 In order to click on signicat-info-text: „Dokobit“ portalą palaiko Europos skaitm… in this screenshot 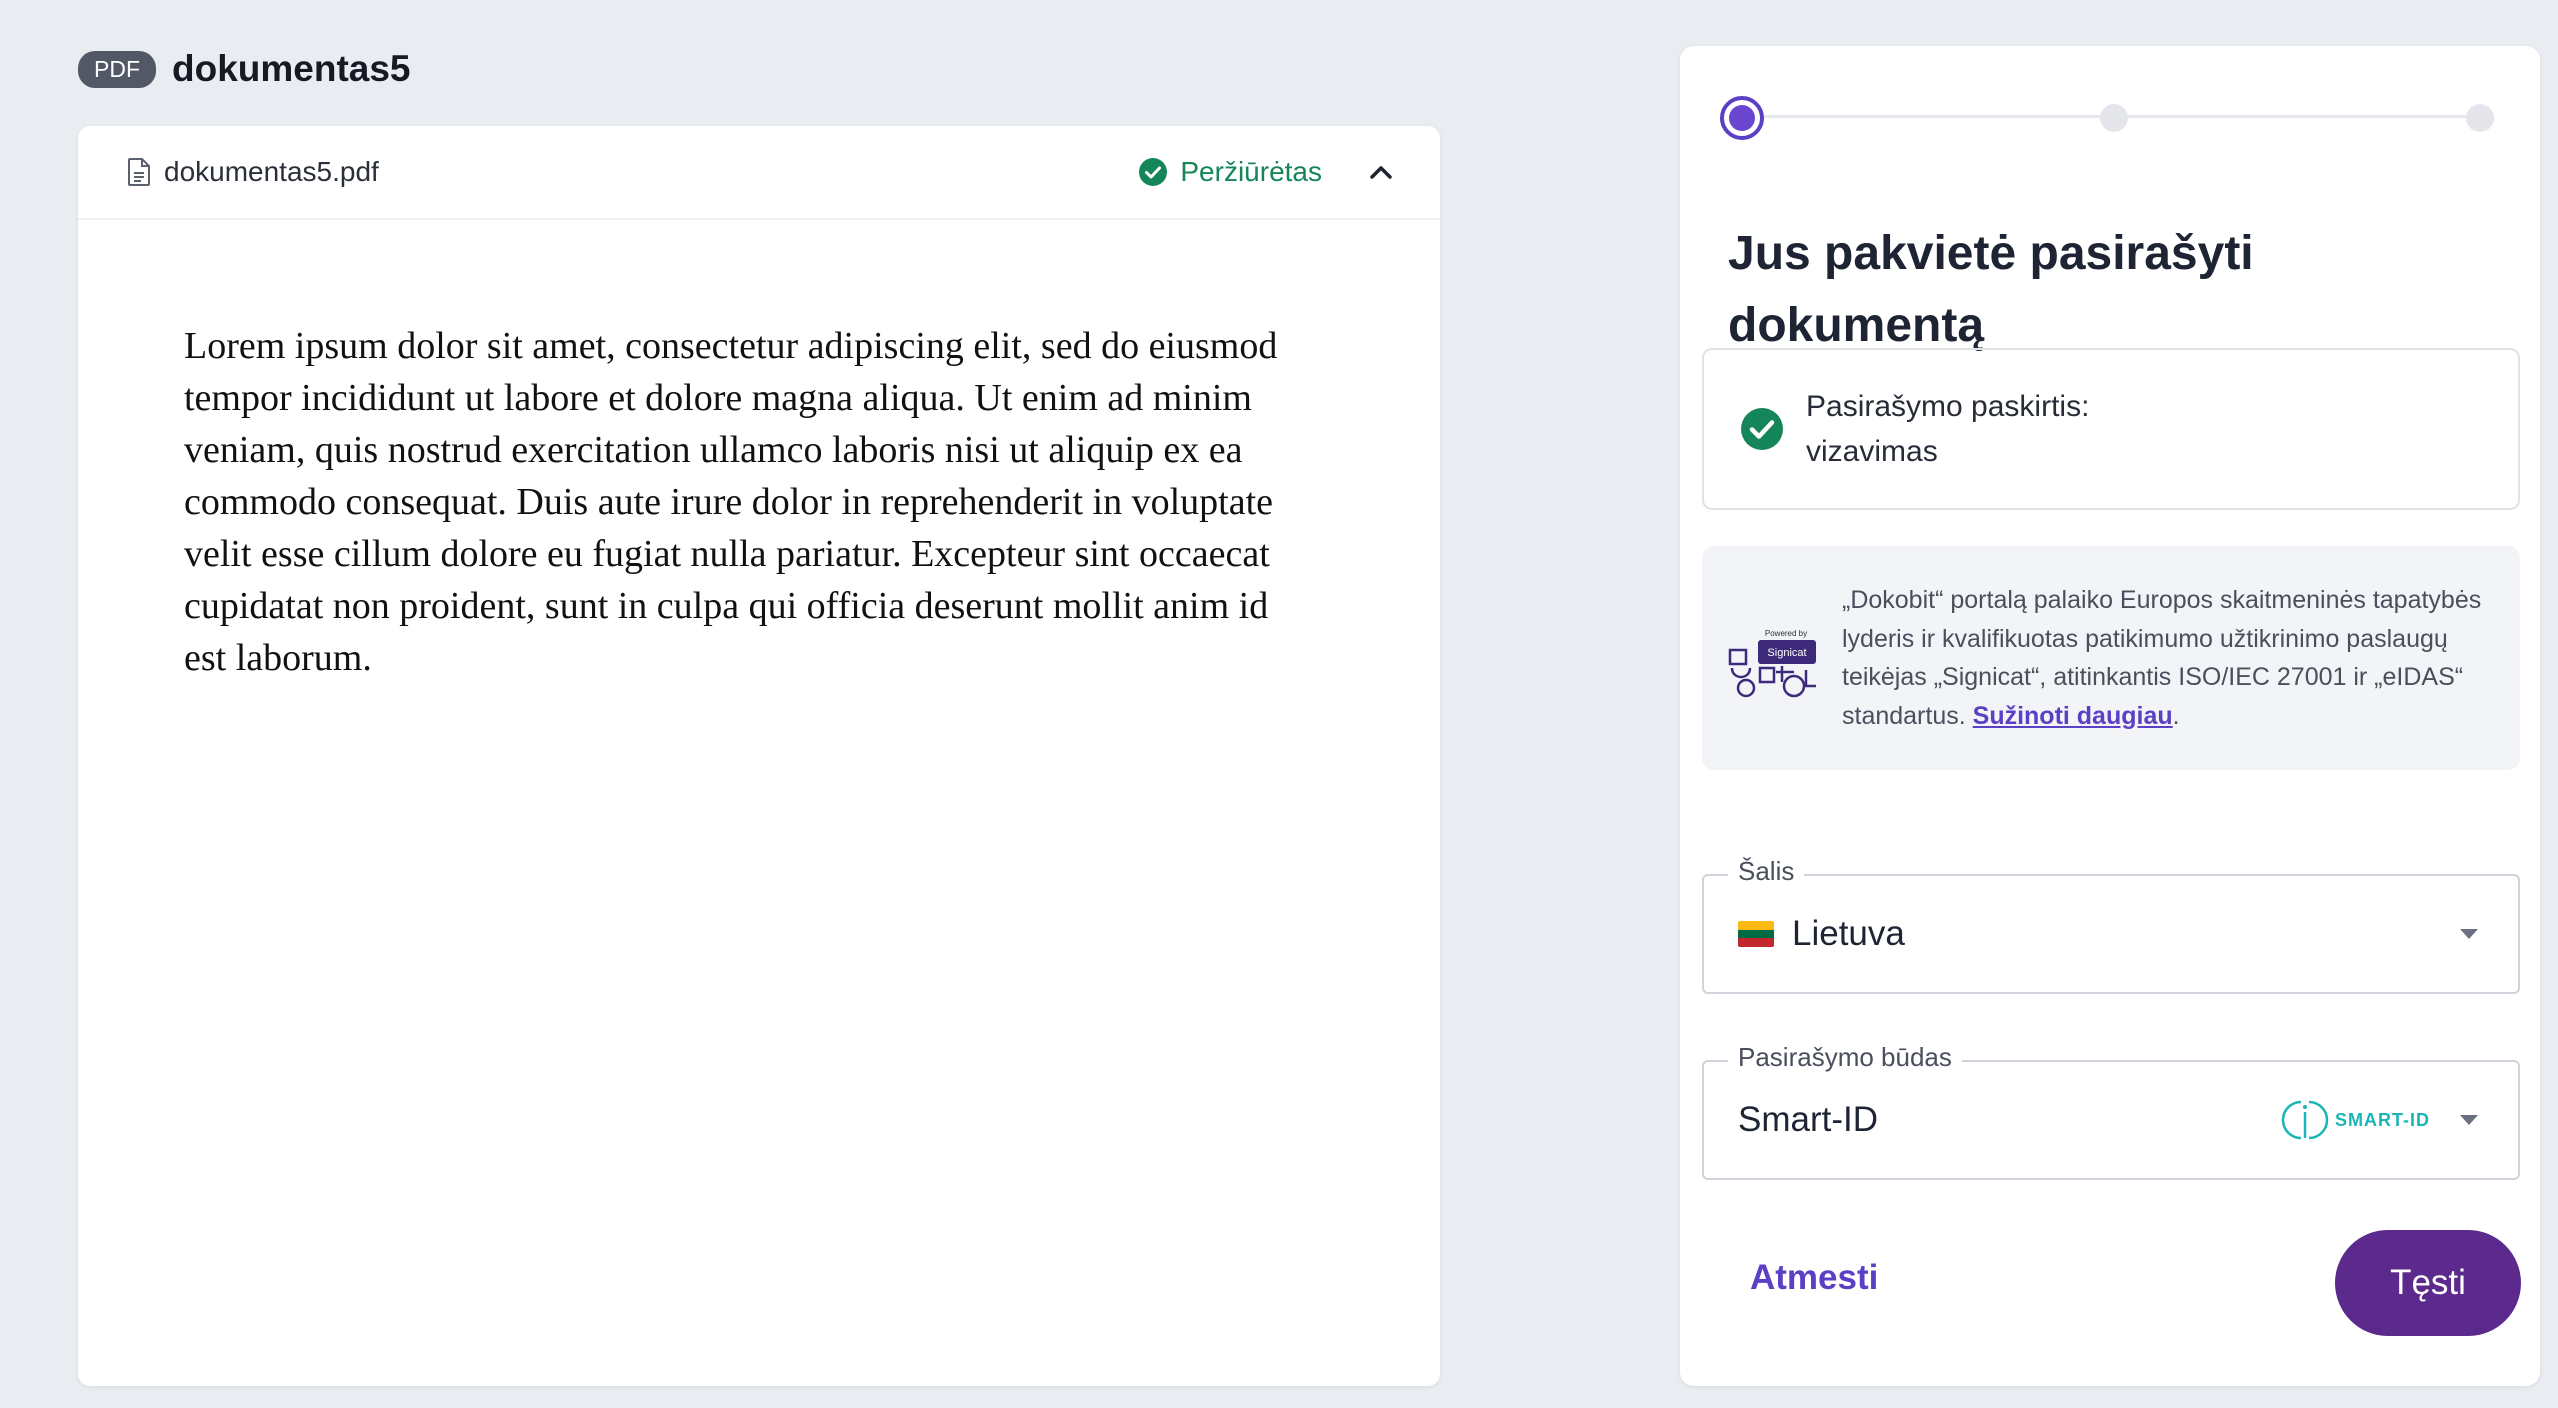, I will do `click(2166, 658)`.